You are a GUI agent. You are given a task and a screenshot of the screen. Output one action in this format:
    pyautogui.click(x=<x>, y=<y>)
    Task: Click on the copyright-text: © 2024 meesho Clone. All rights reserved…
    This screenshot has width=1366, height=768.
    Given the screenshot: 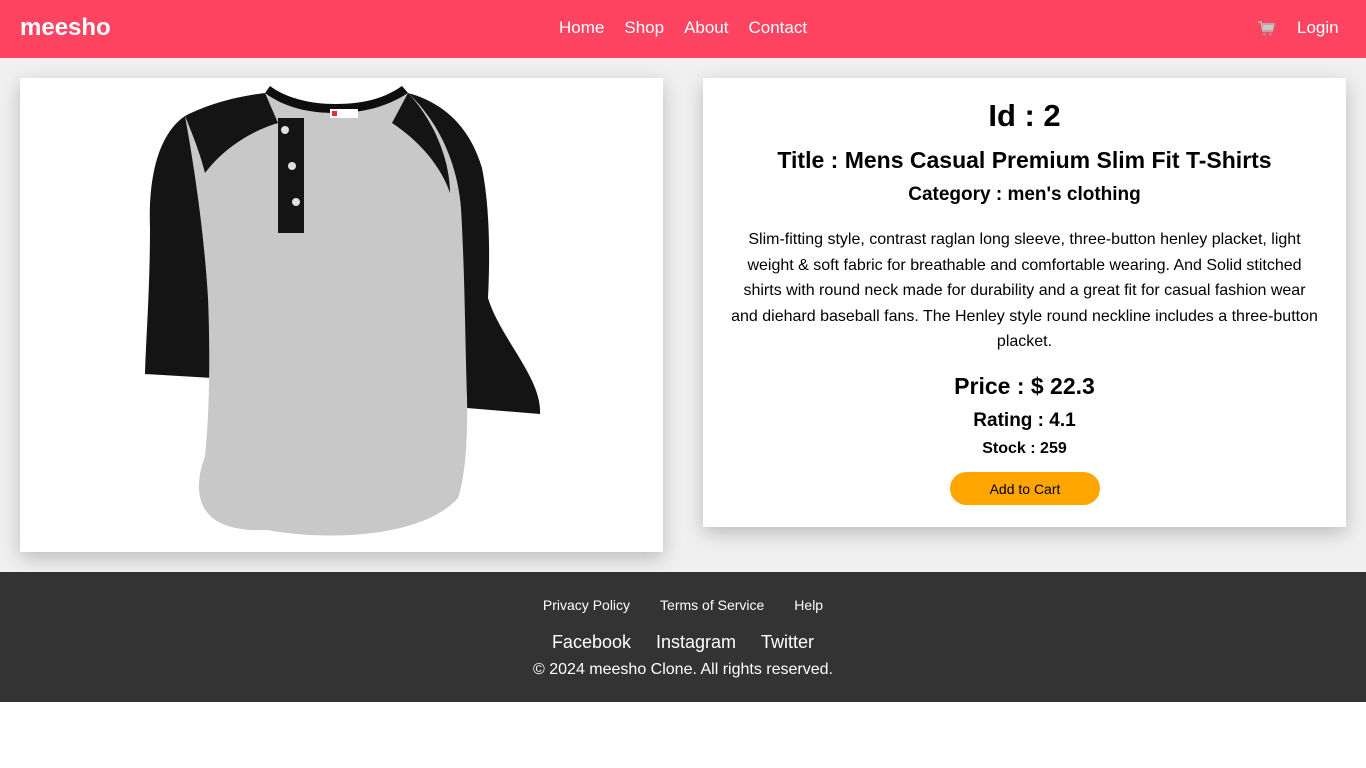 What is the action you would take?
    pyautogui.click(x=683, y=669)
    